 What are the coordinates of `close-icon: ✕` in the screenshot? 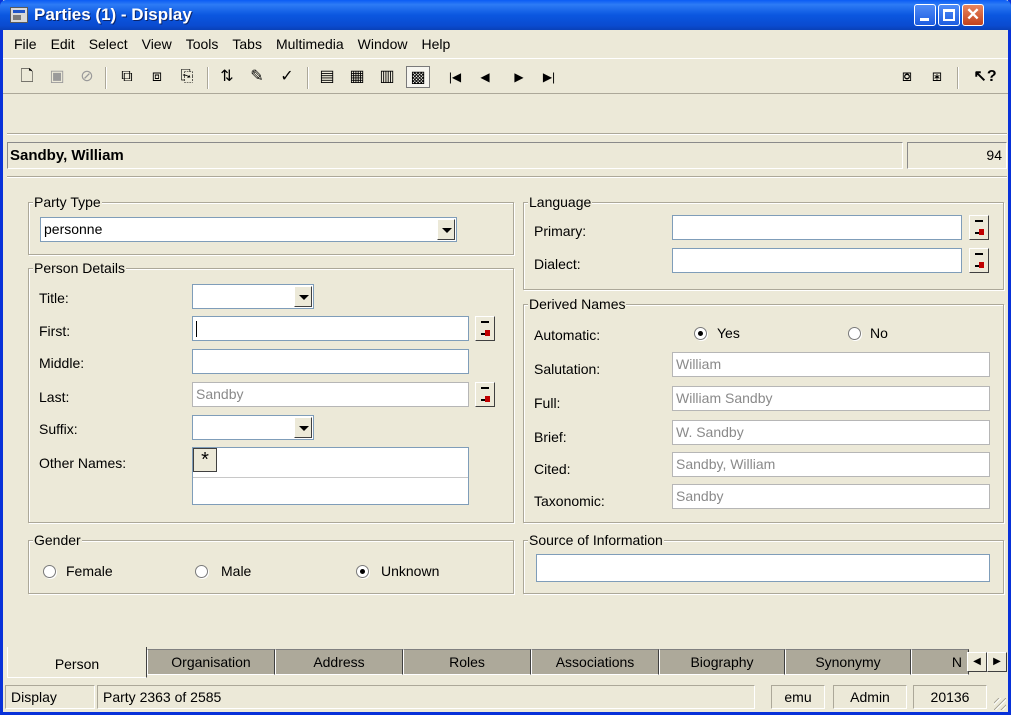 It's located at (973, 14).